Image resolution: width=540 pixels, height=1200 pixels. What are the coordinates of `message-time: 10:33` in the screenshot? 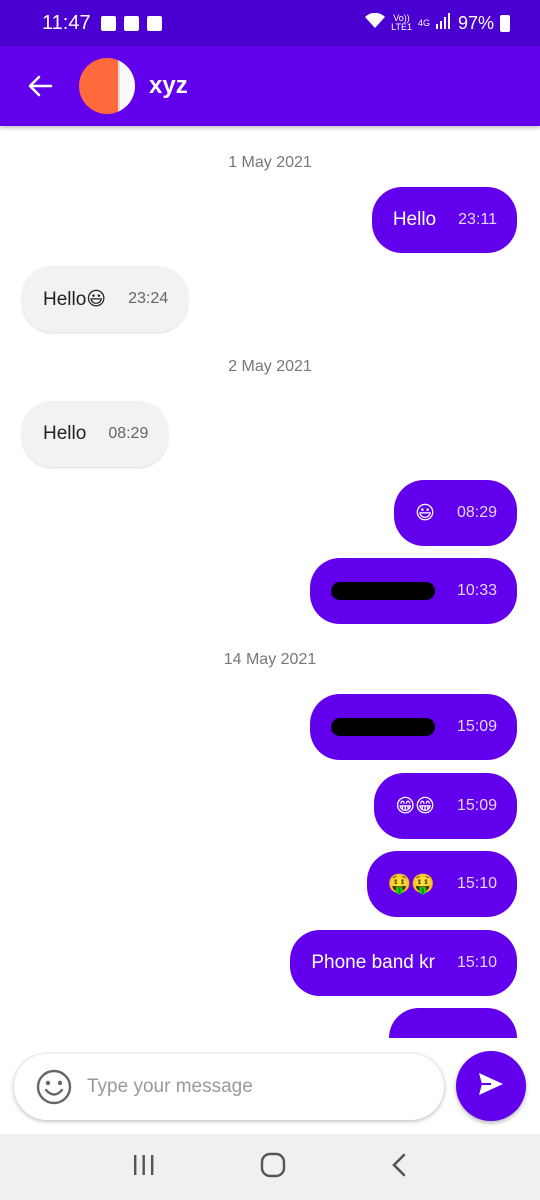 It's located at (476, 590).